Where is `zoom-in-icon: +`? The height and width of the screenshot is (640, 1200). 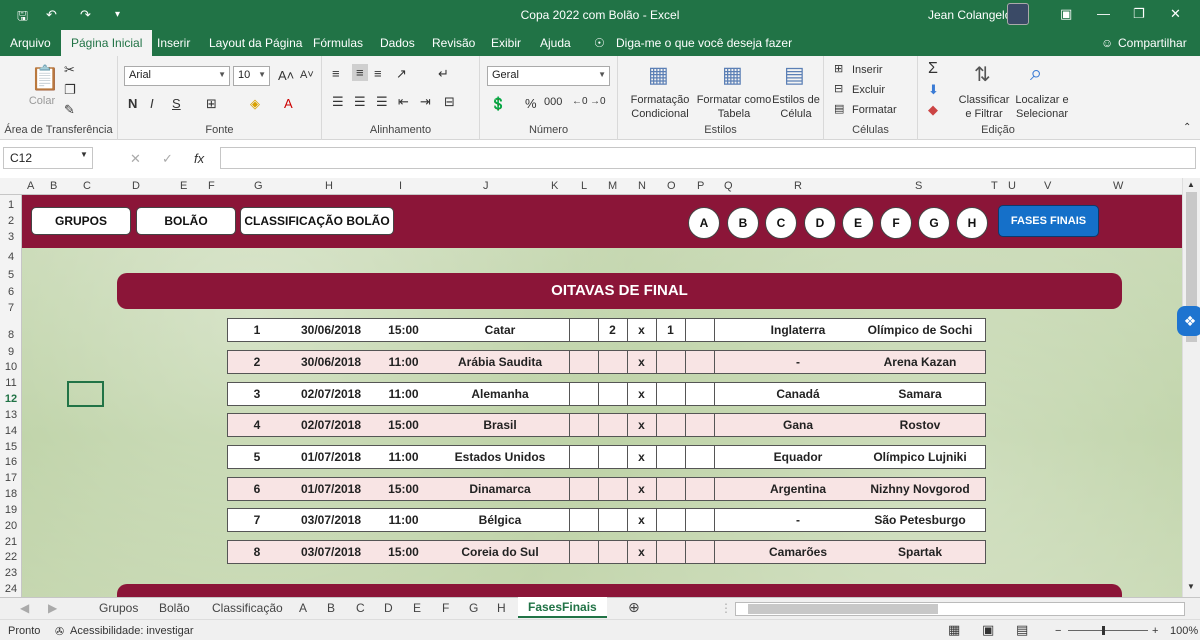 zoom-in-icon: + is located at coordinates (1155, 631).